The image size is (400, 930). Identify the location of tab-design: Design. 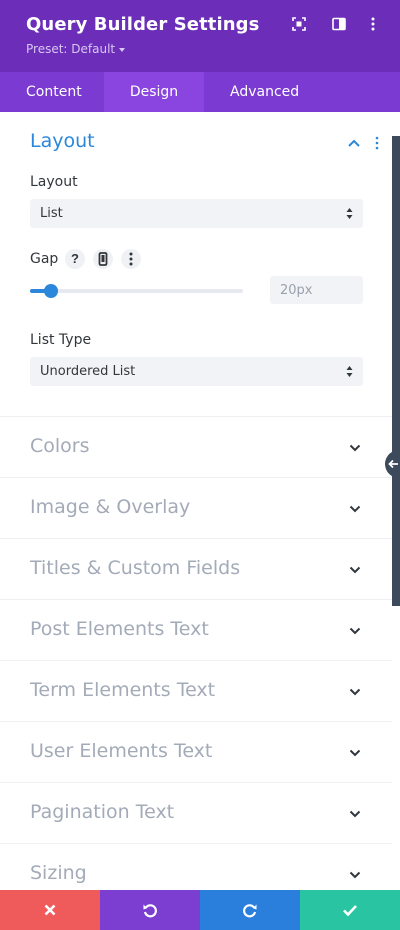
(154, 92).